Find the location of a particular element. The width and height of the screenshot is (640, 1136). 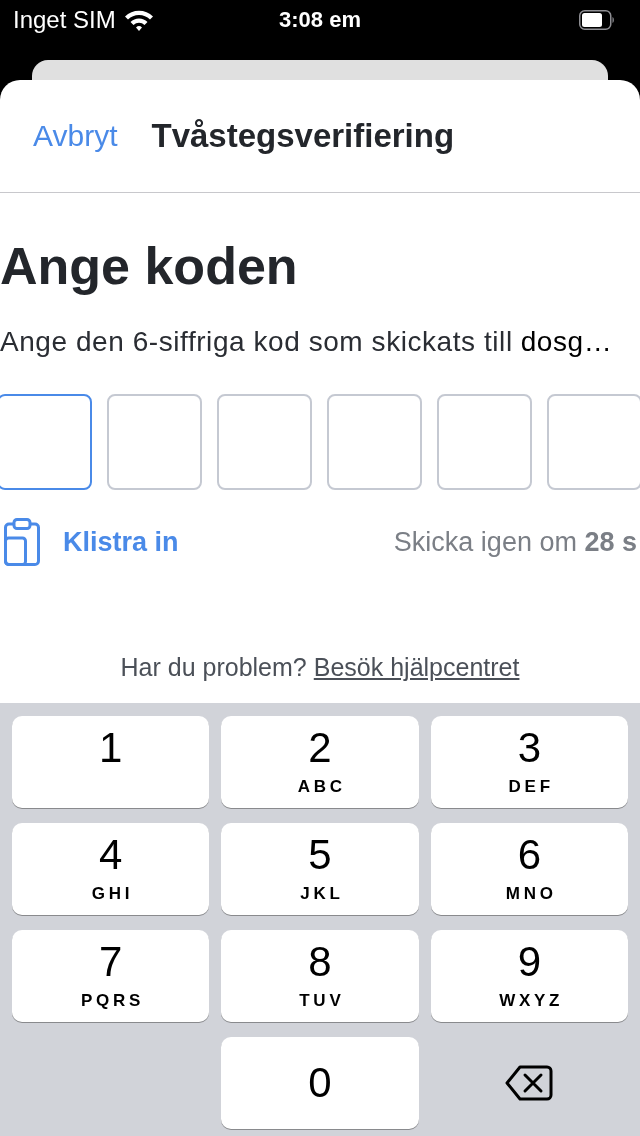

wifi-icon is located at coordinates (138, 20).